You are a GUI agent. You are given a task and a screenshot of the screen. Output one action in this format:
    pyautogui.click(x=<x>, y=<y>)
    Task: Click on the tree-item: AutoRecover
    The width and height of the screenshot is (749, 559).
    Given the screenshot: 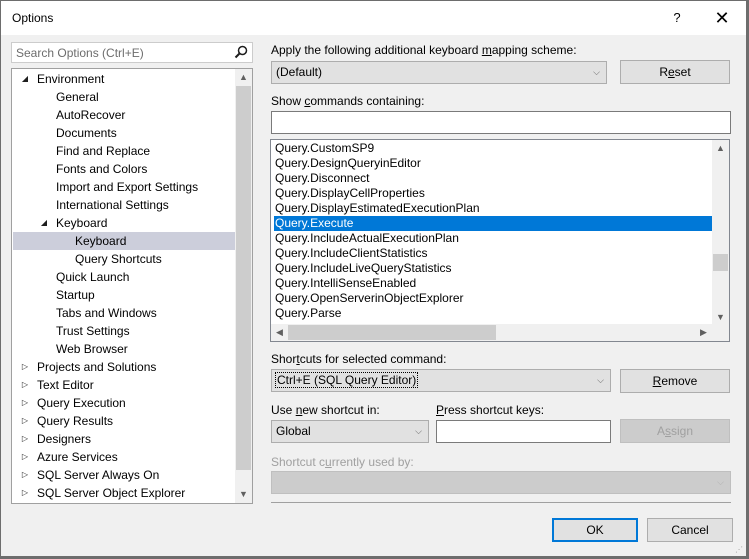 What is the action you would take?
    pyautogui.click(x=124, y=115)
    